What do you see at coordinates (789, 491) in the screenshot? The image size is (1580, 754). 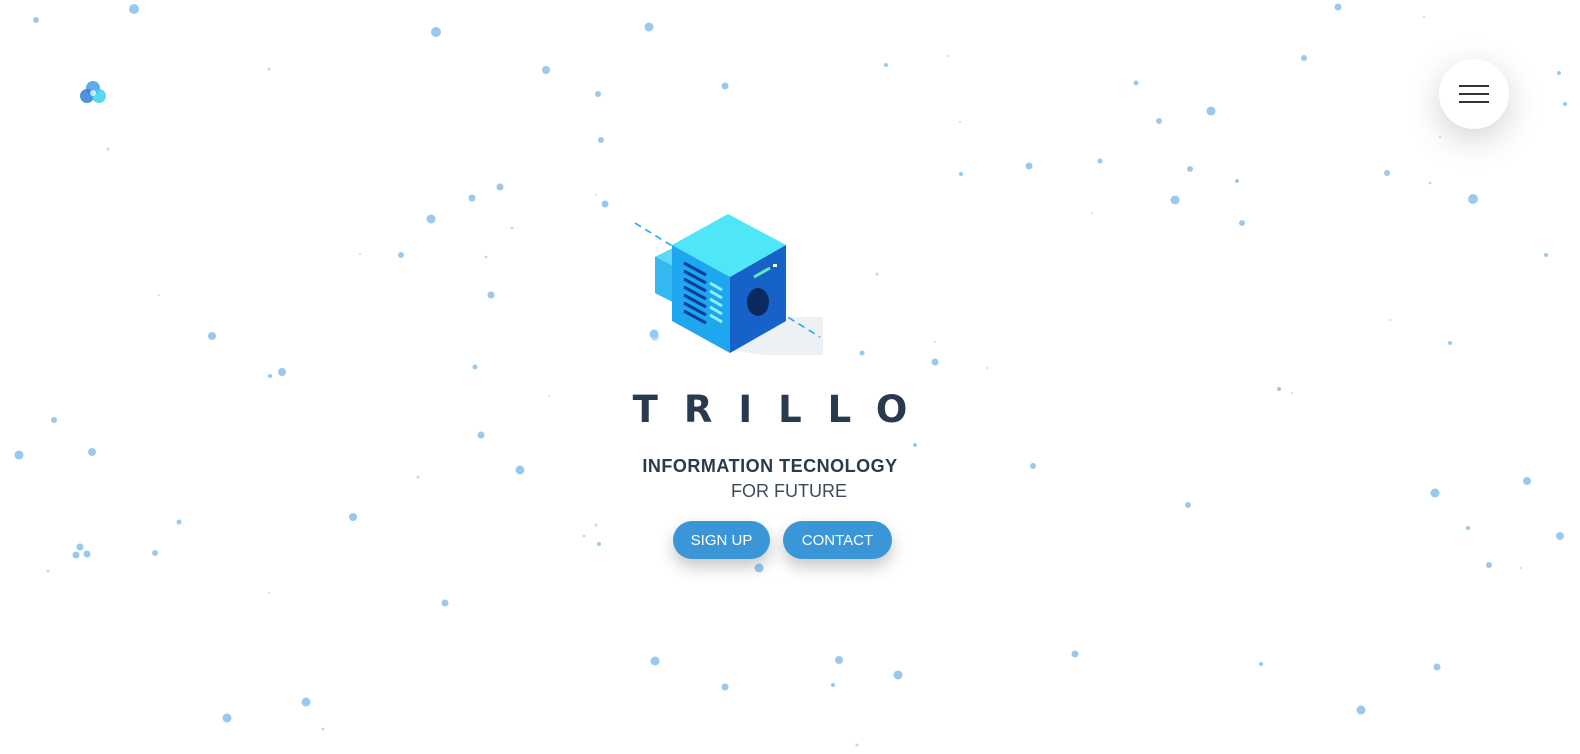 I see `hero-tagline: FOR FUTURE` at bounding box center [789, 491].